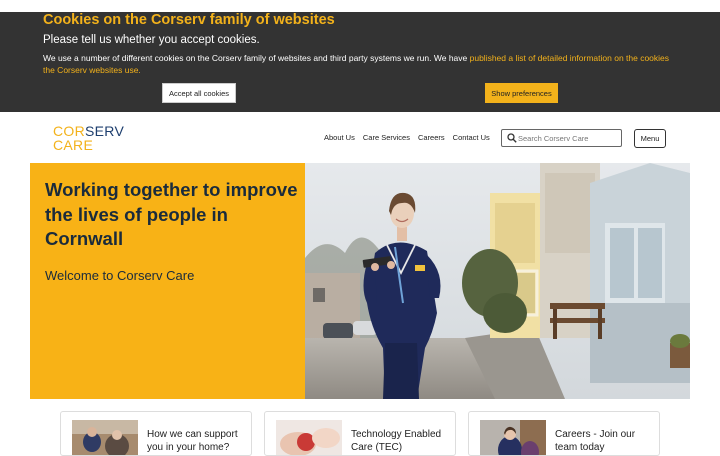  I want to click on menu-button: Menu, so click(650, 138).